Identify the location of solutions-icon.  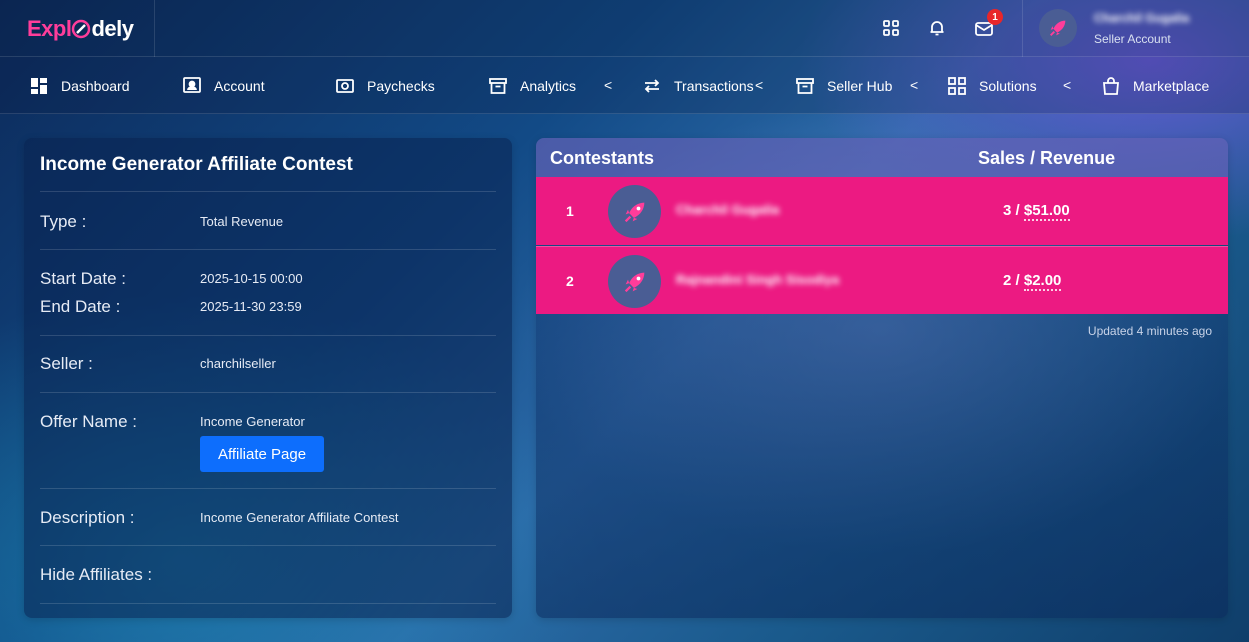
(957, 85).